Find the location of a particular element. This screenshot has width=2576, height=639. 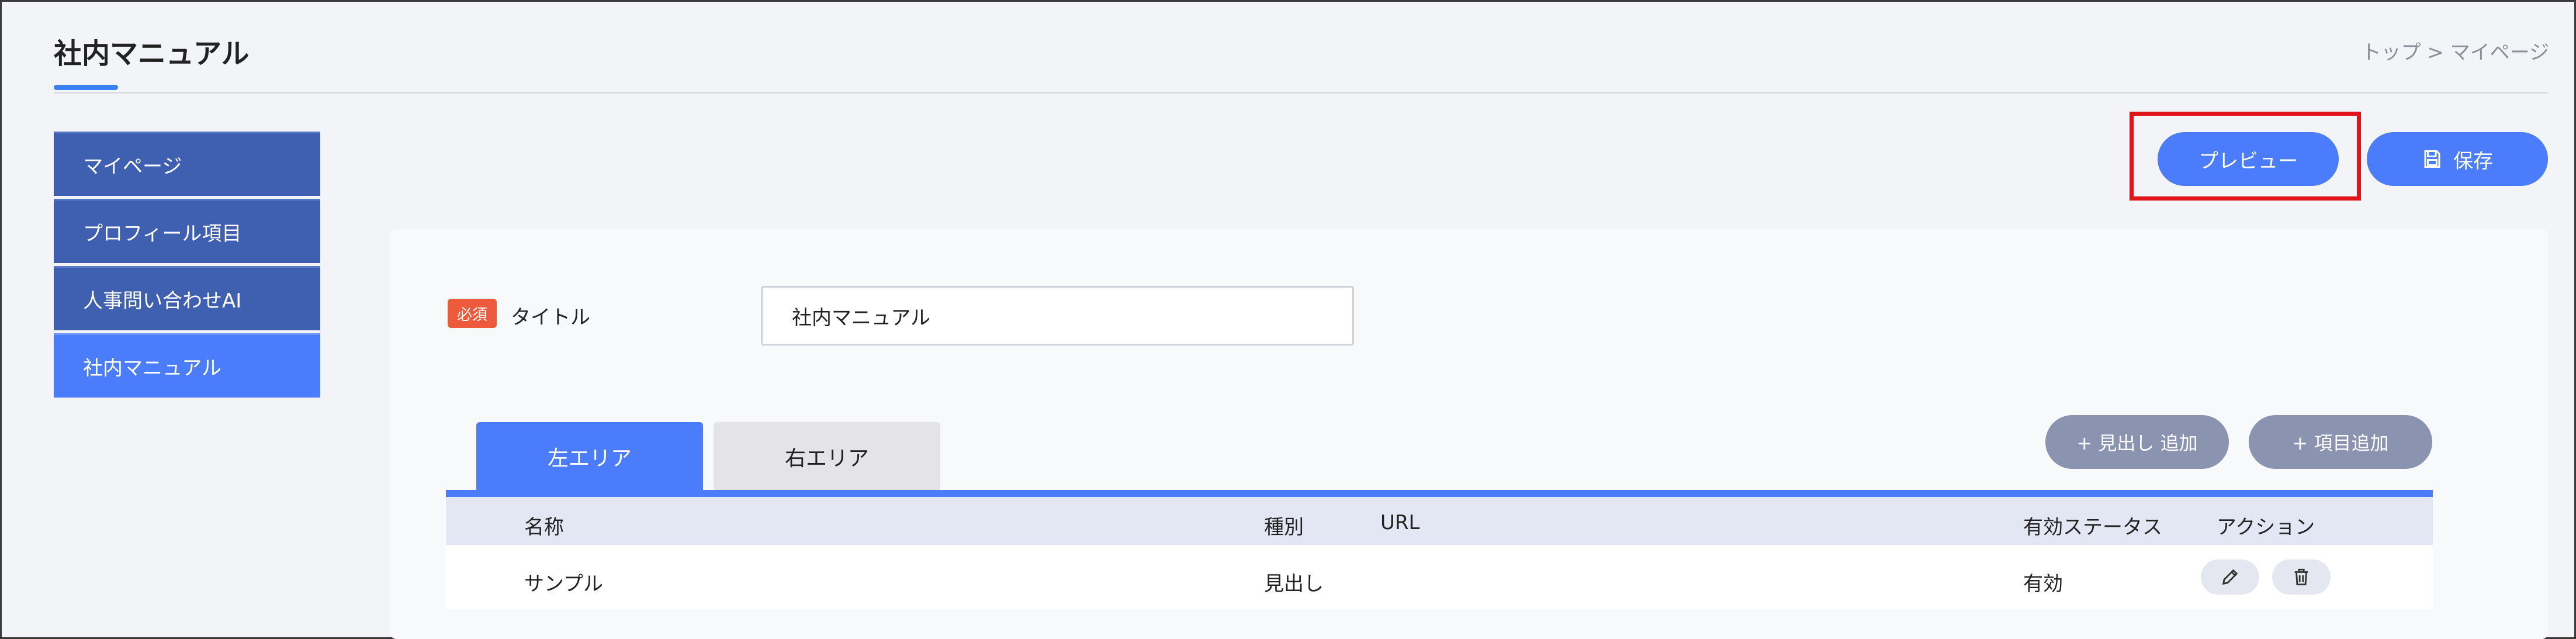

pencil-icon is located at coordinates (2230, 577).